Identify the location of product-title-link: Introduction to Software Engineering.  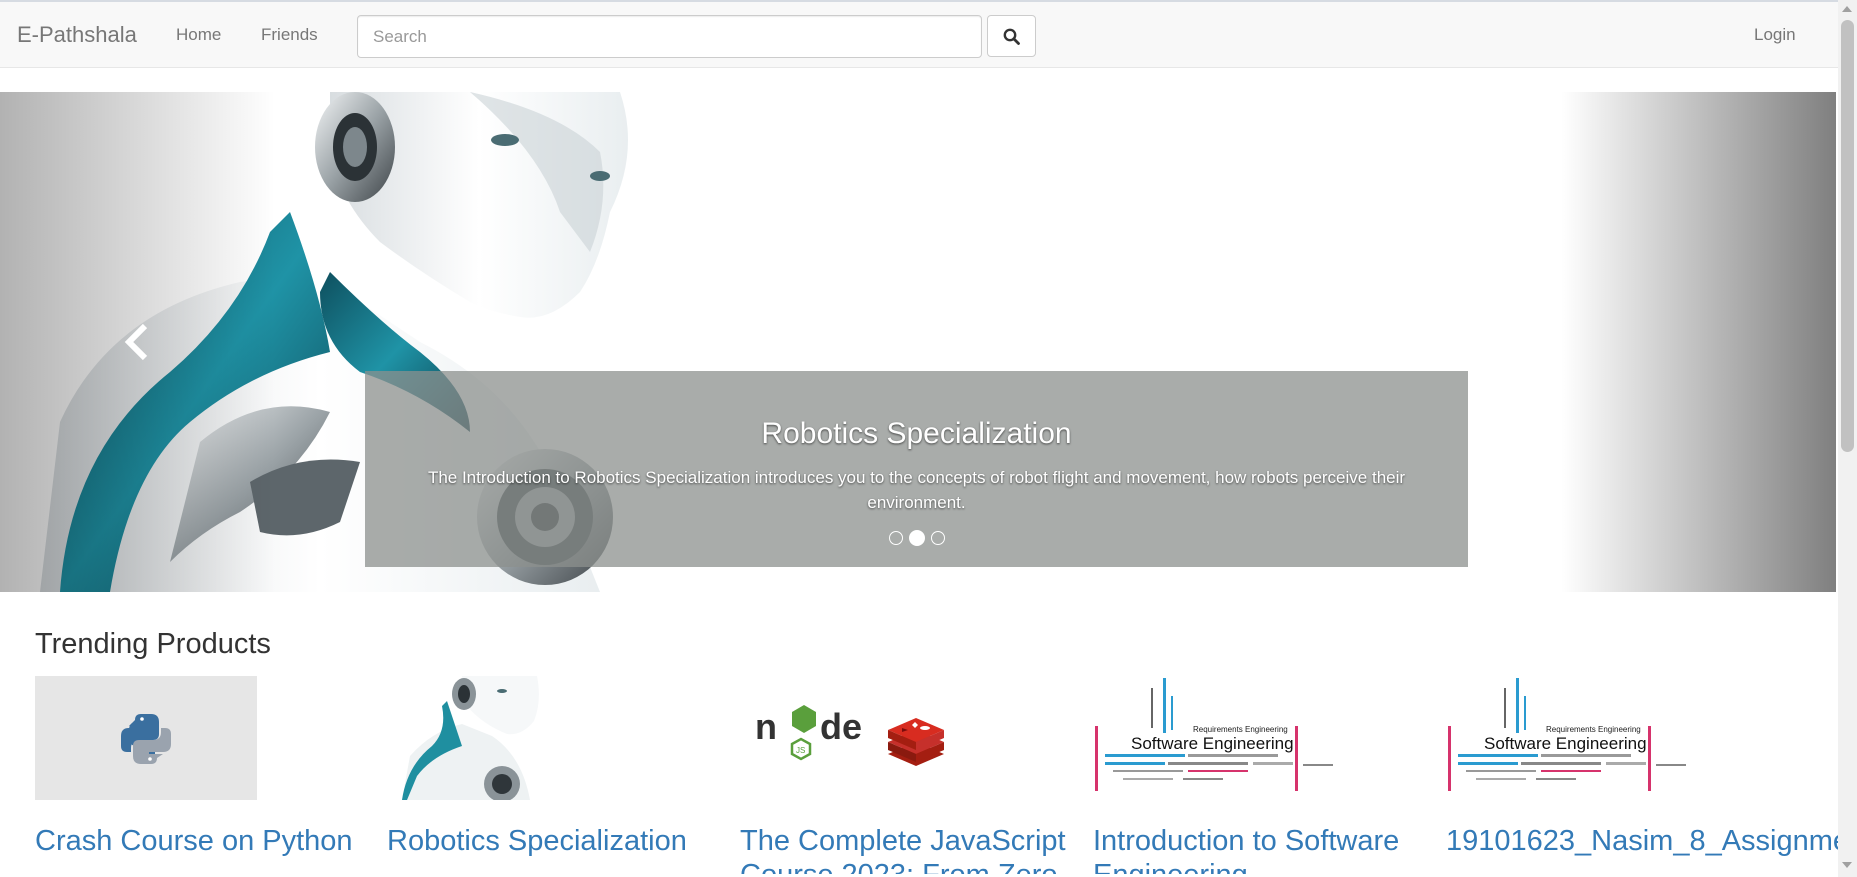
(1263, 849).